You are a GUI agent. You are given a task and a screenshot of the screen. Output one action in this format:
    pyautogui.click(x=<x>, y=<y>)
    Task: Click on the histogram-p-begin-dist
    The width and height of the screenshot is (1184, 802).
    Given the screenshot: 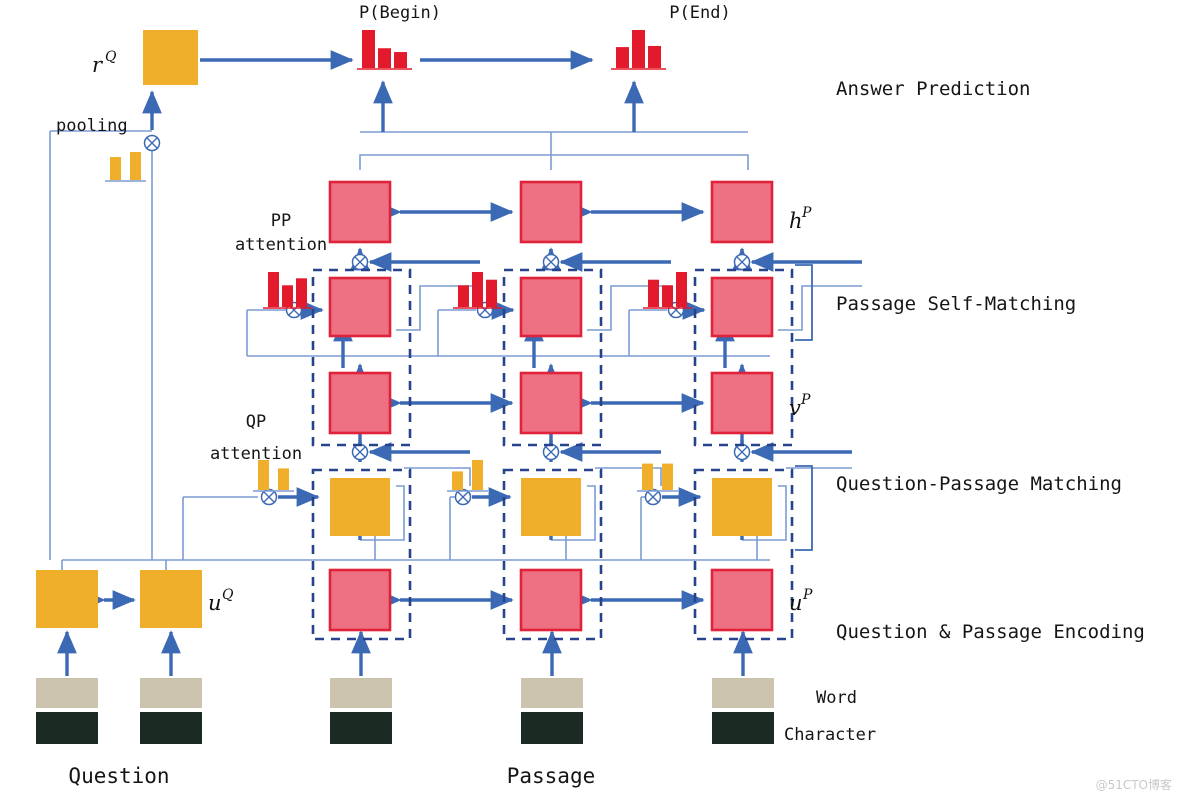 What is the action you would take?
    pyautogui.click(x=384, y=50)
    